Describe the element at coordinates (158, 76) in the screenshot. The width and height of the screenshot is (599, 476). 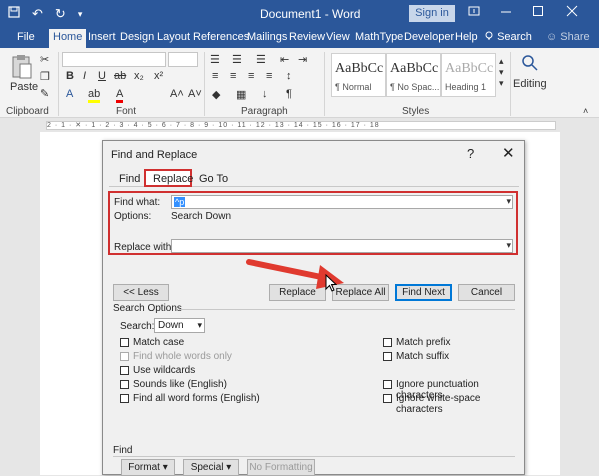
I see `superscript-icon: x²` at that location.